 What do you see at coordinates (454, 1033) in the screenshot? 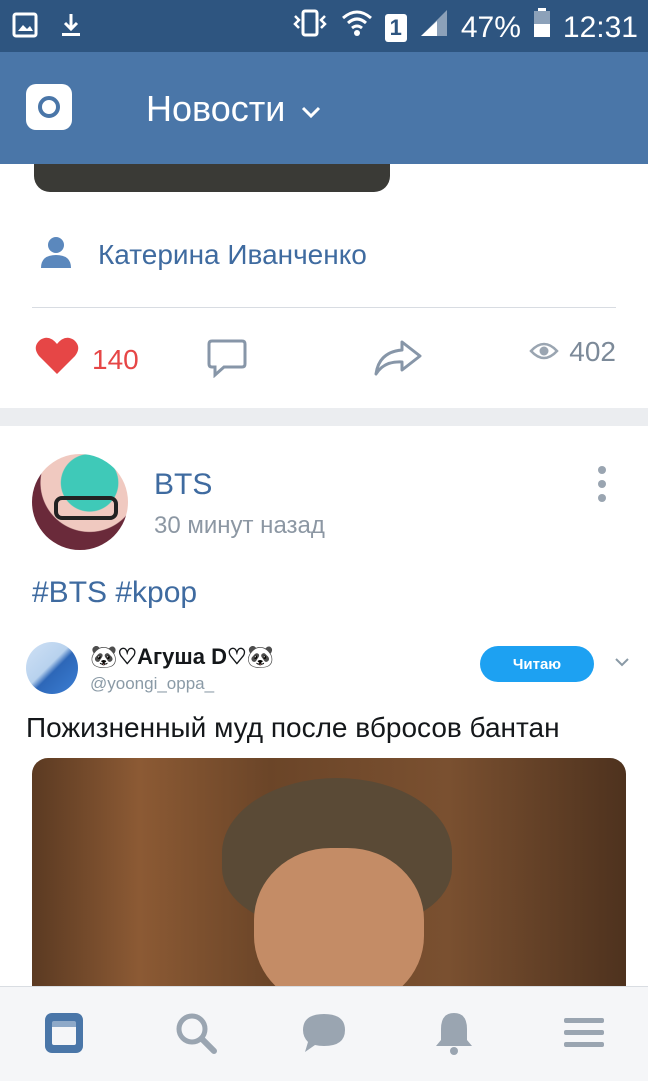
I see `notifications-icon` at bounding box center [454, 1033].